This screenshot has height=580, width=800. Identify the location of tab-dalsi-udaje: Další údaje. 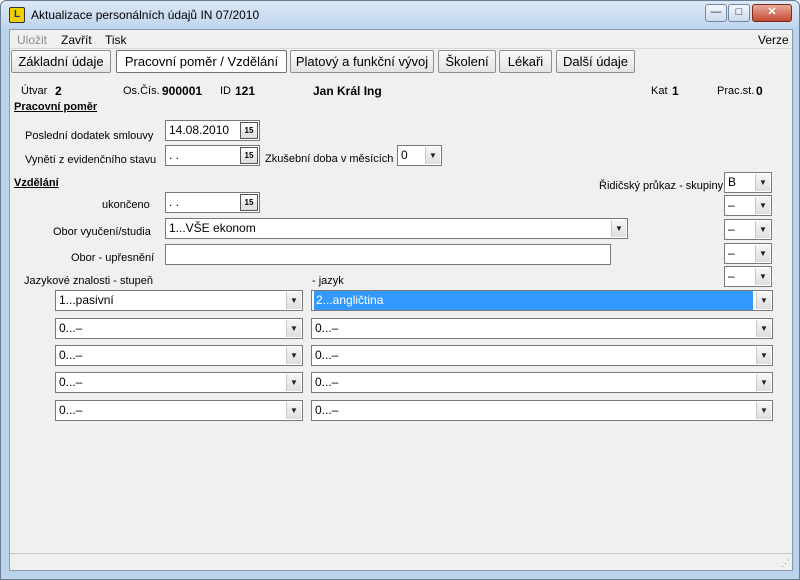
(595, 61).